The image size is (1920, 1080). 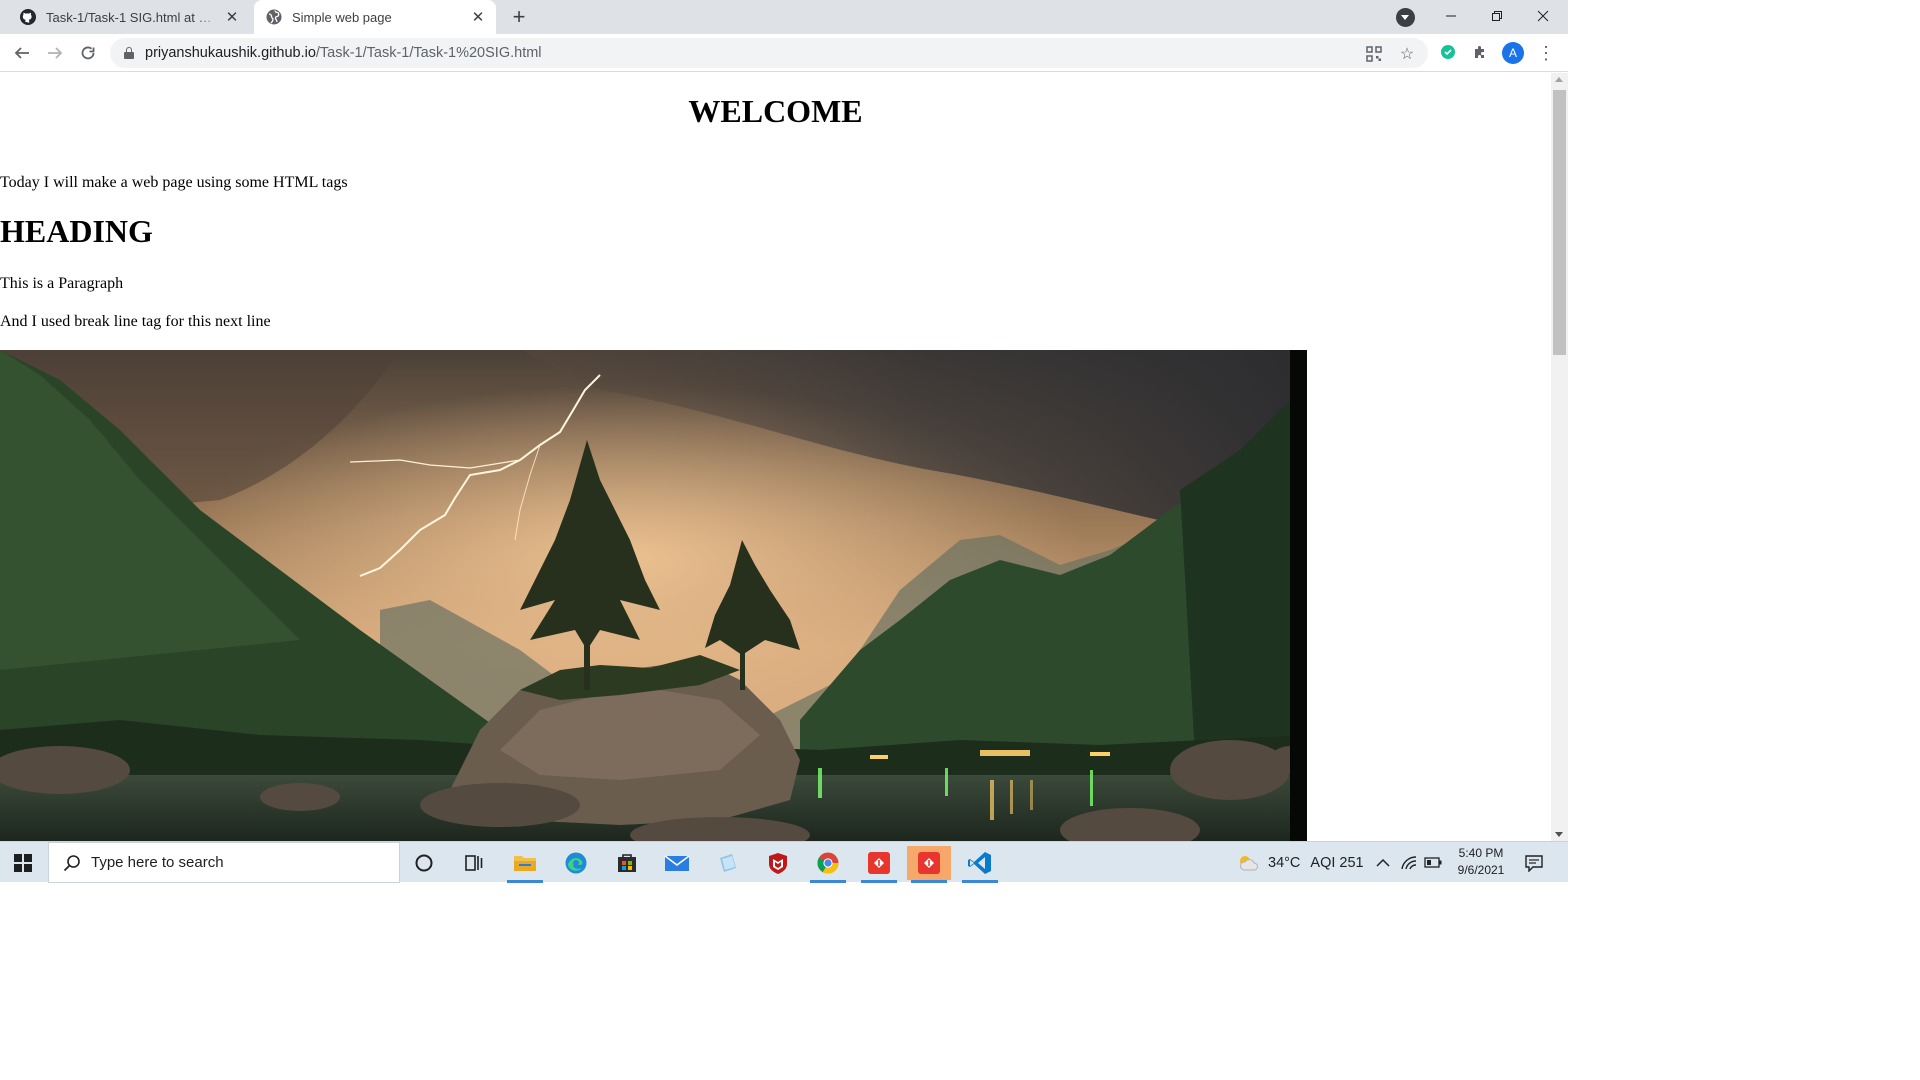 I want to click on cortana-icon, so click(x=424, y=863).